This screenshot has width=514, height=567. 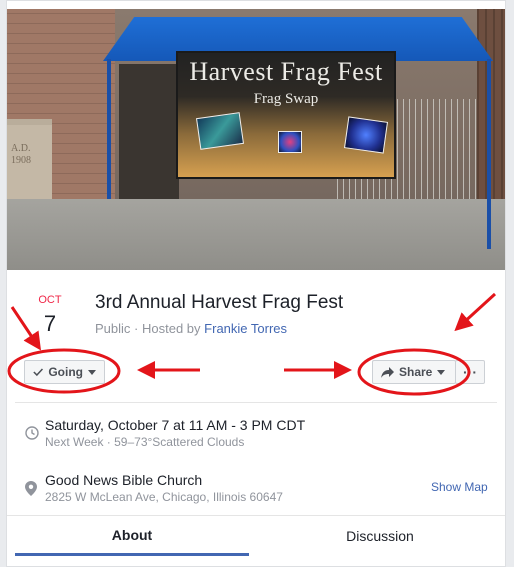 I want to click on share-arrow-icon, so click(x=387, y=372).